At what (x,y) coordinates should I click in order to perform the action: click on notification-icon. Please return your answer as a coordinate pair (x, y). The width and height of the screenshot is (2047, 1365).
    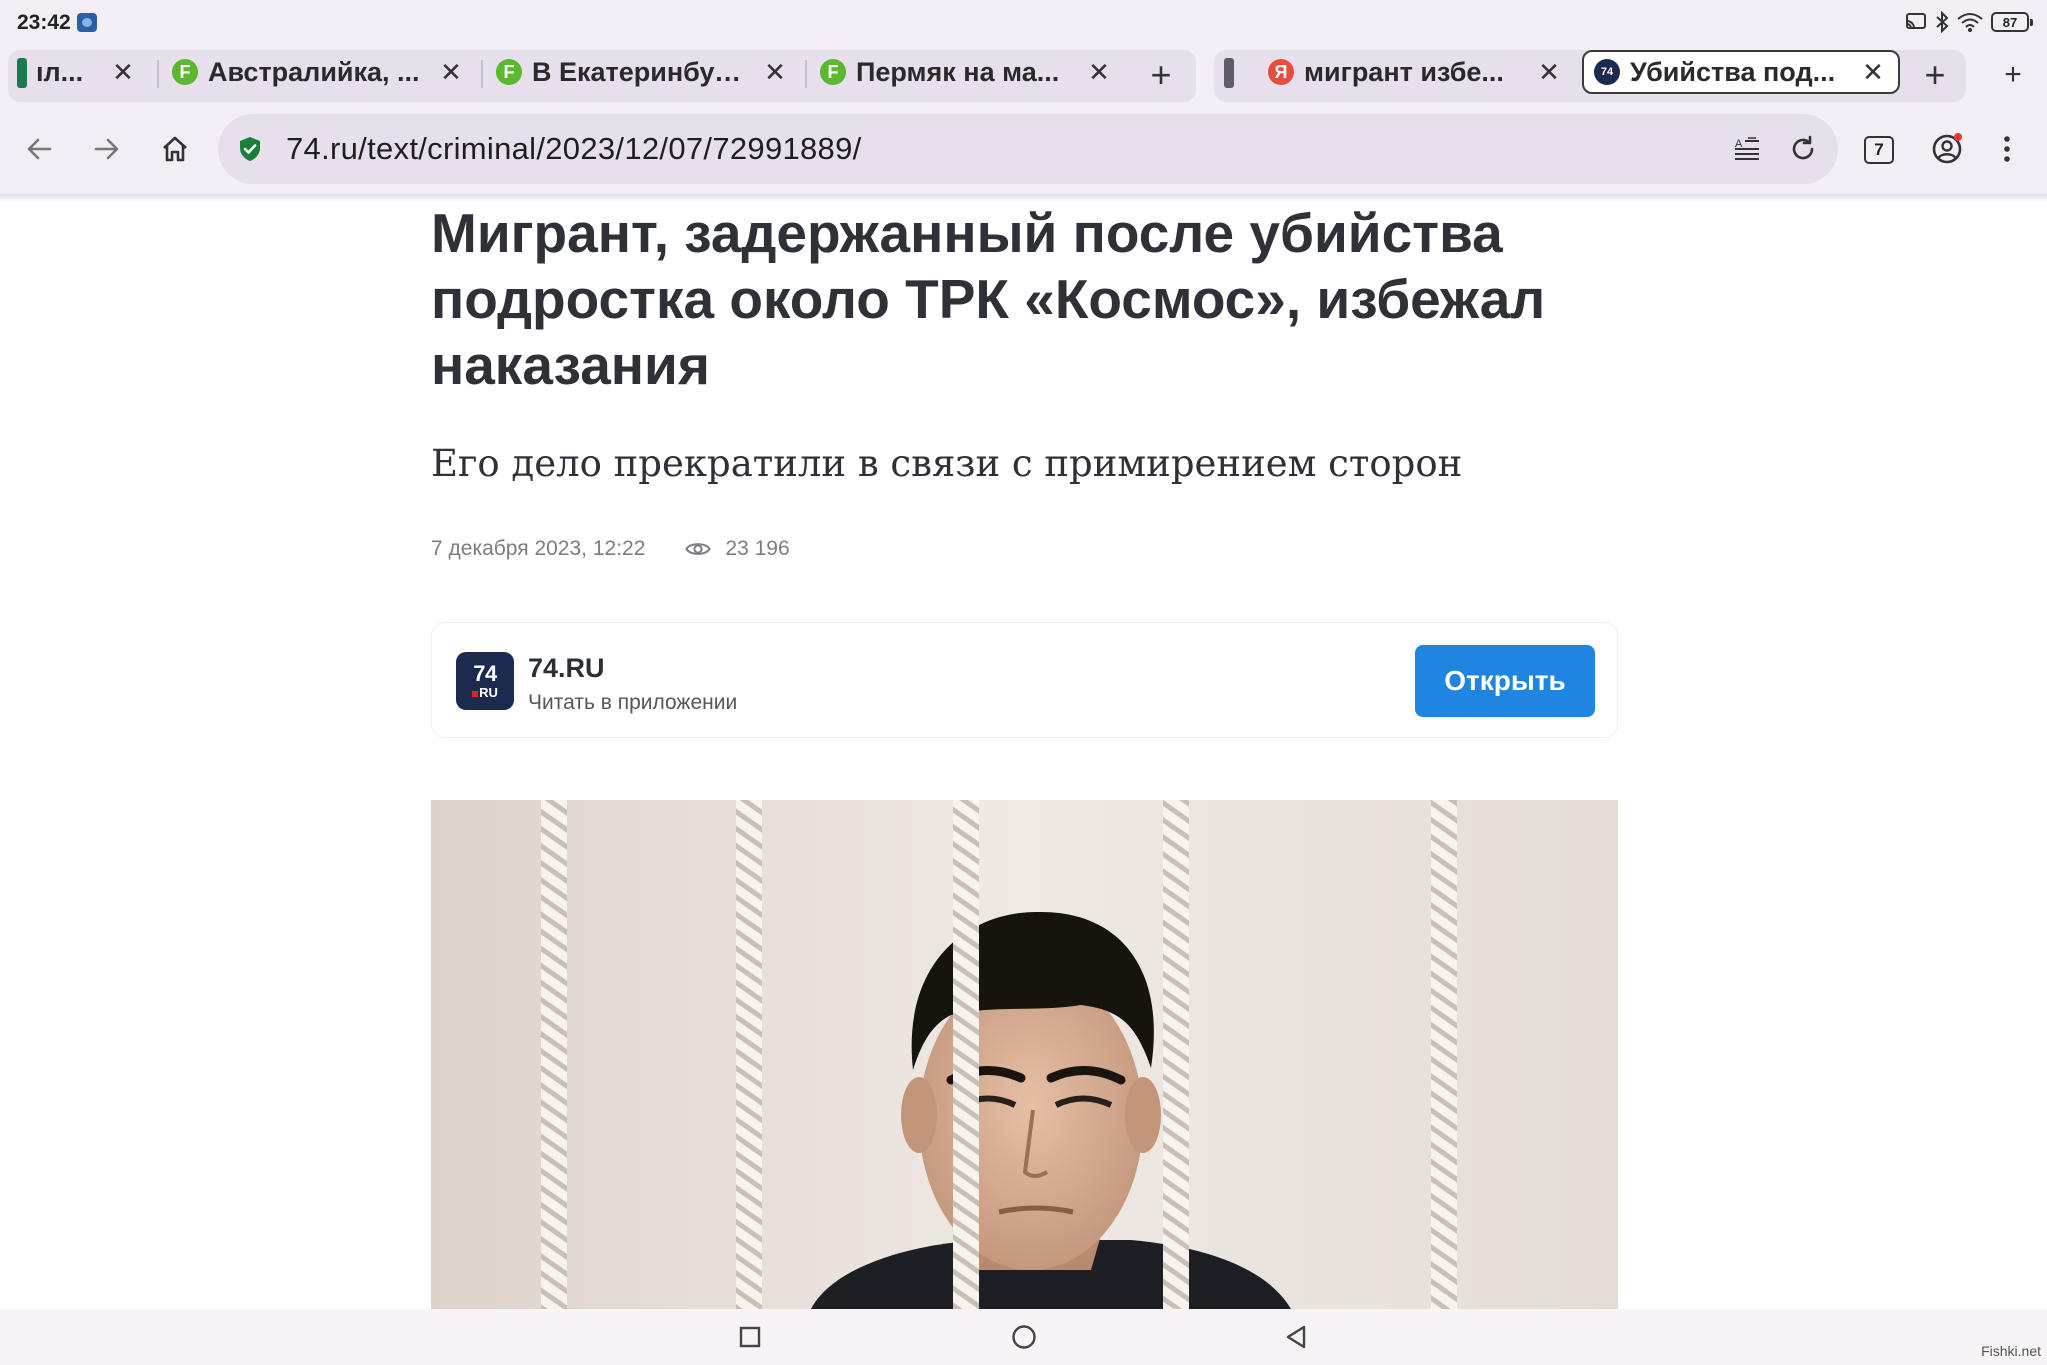
    Looking at the image, I should click on (87, 22).